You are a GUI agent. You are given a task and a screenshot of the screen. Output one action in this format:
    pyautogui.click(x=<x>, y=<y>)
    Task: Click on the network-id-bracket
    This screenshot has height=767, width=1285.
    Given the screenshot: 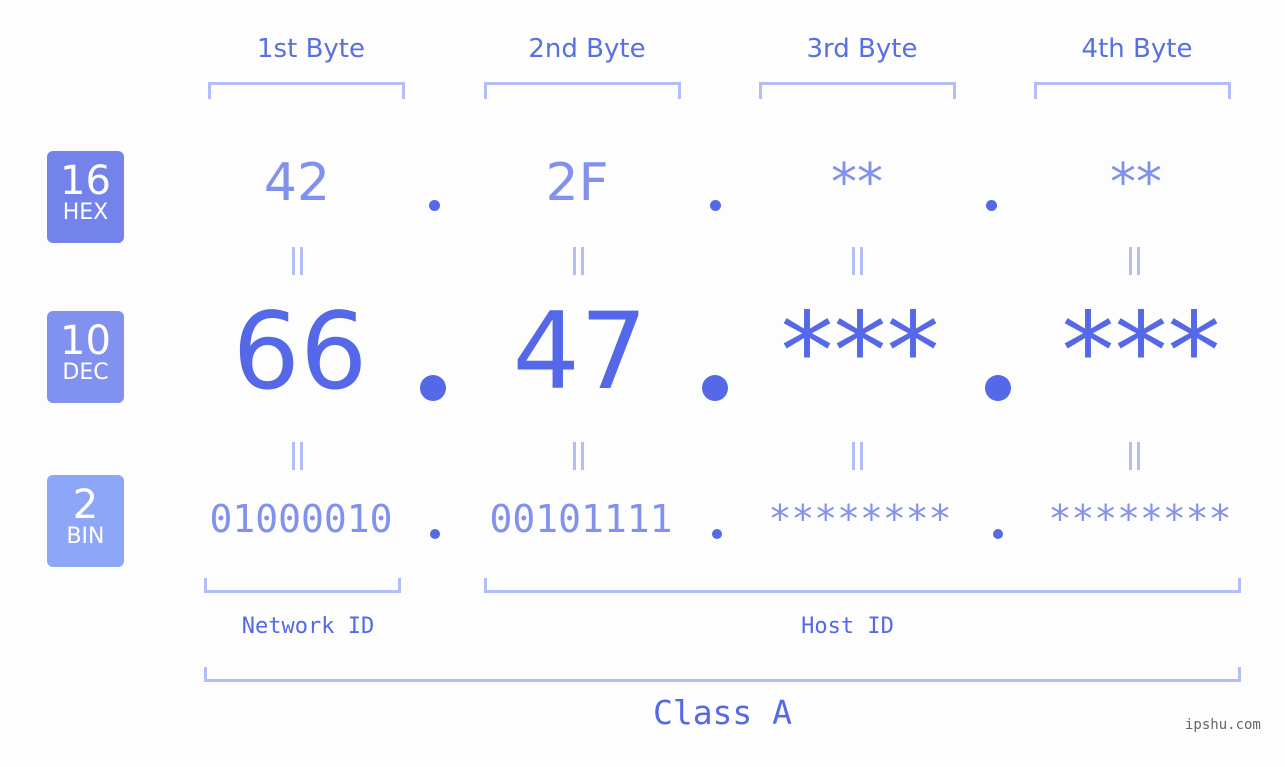 What is the action you would take?
    pyautogui.click(x=302, y=585)
    